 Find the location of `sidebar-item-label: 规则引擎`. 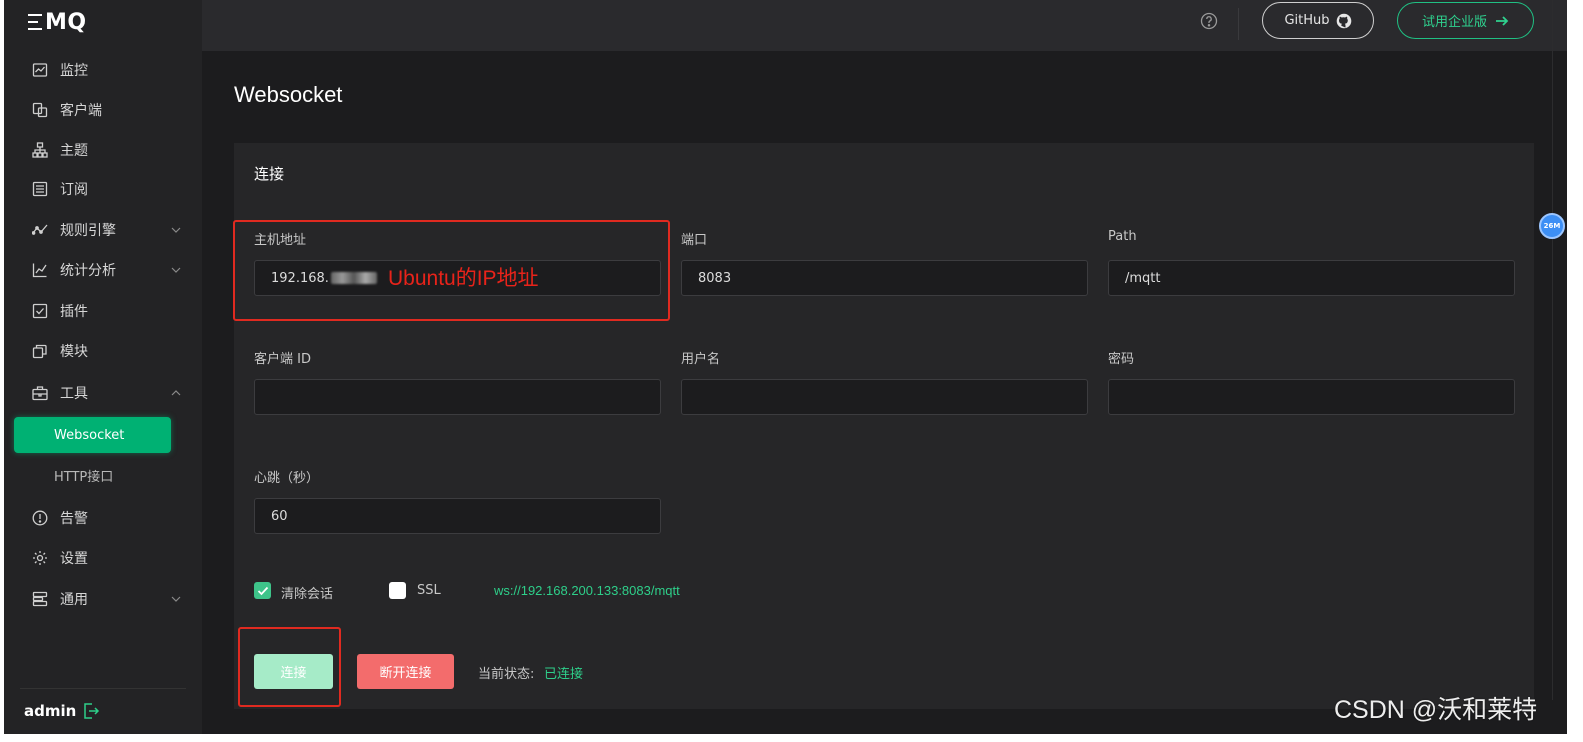

sidebar-item-label: 规则引擎 is located at coordinates (88, 231).